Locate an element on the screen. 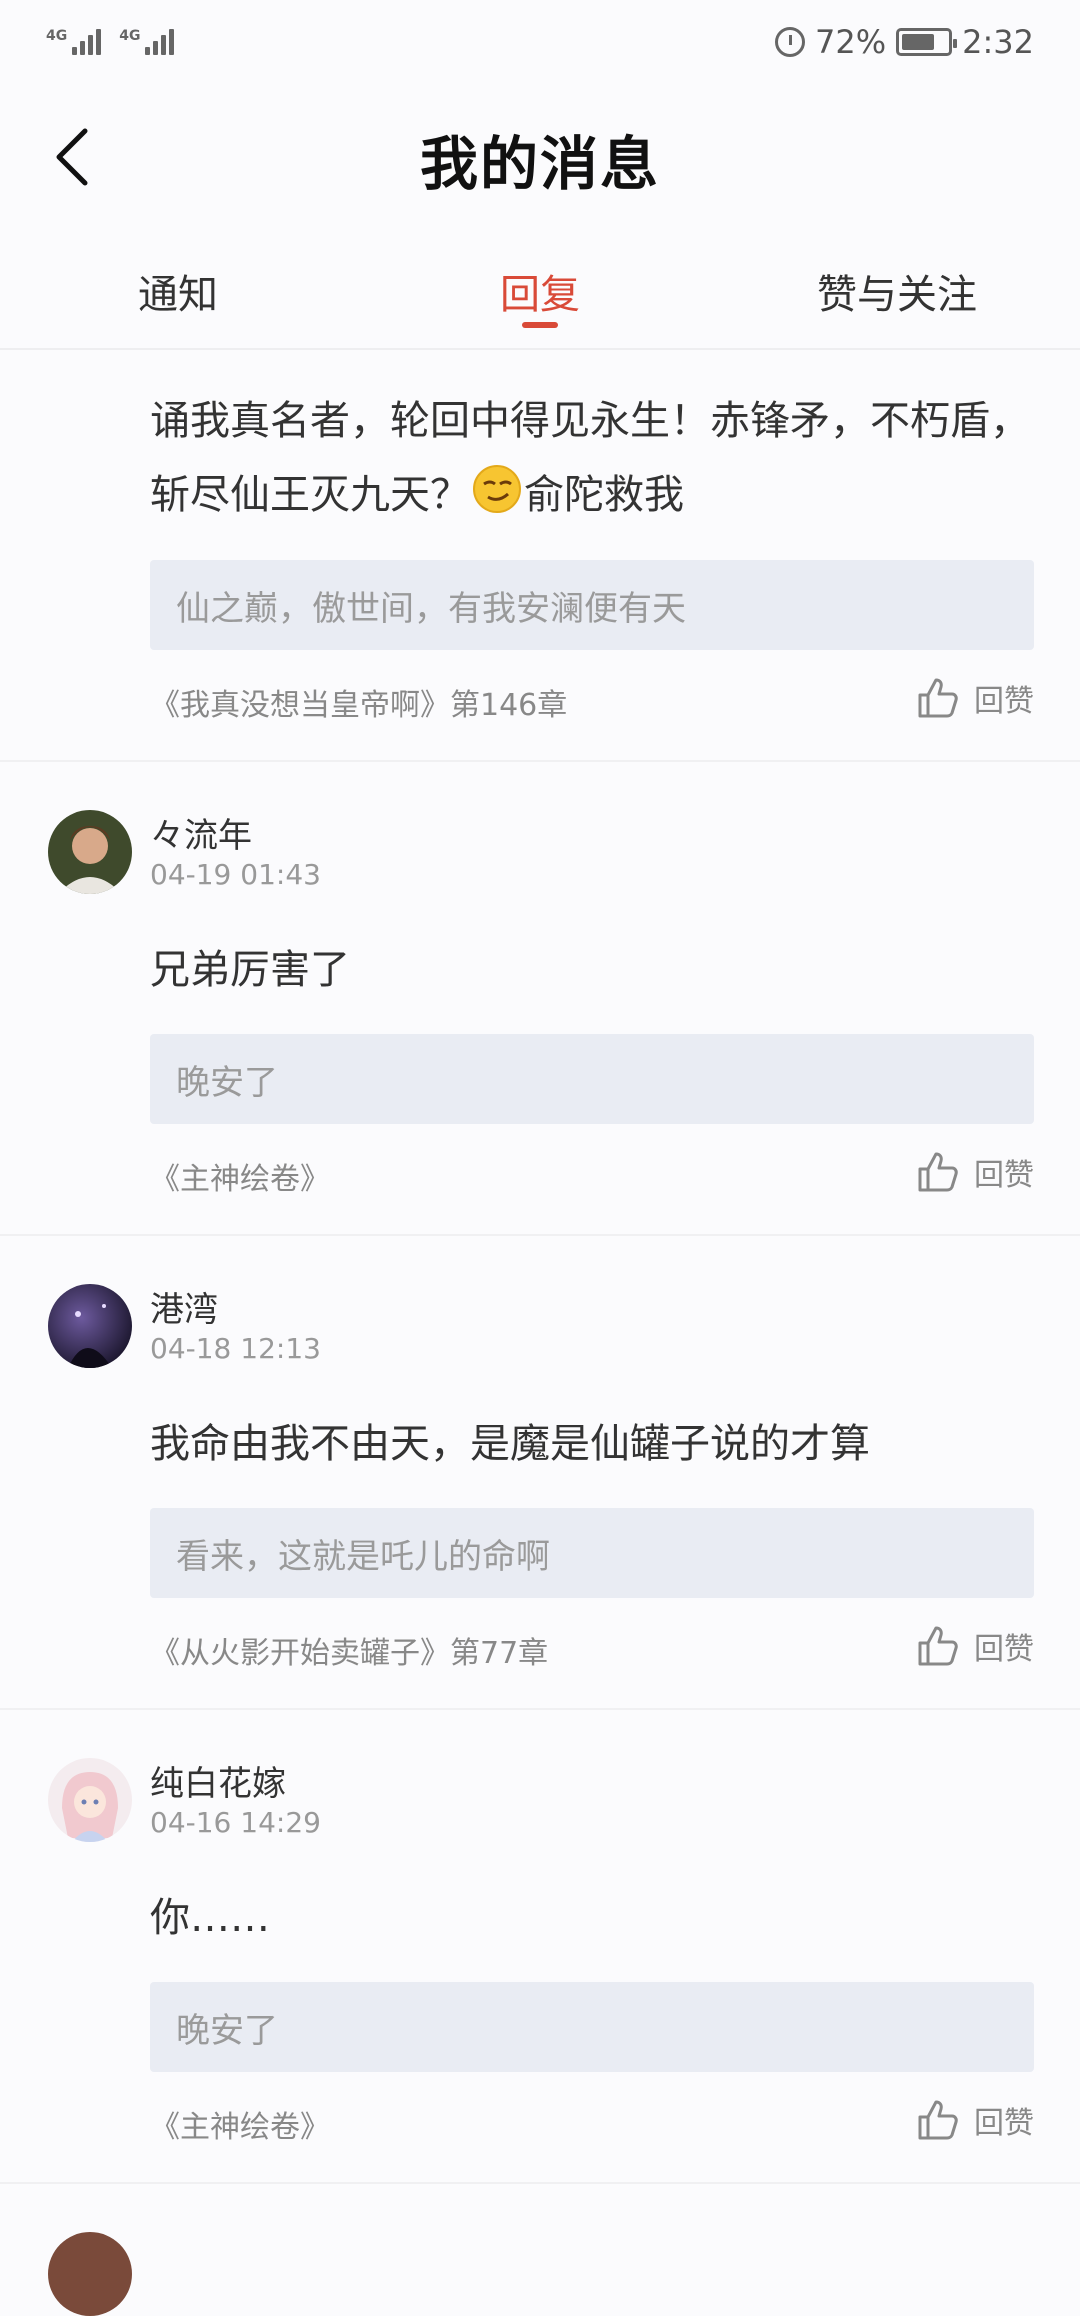 This screenshot has width=1080, height=2316. smirk-emoji-icon is located at coordinates (497, 489).